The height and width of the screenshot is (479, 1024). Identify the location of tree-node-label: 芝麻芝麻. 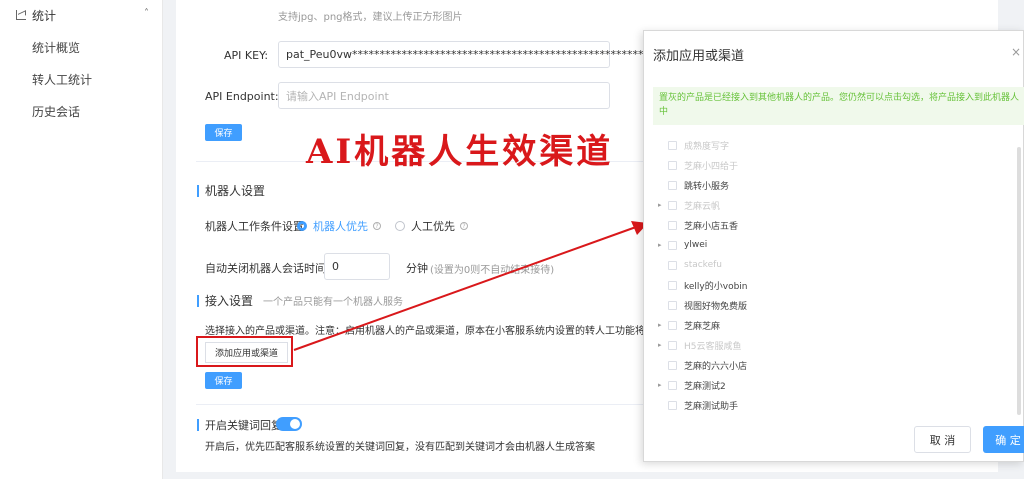
(702, 326).